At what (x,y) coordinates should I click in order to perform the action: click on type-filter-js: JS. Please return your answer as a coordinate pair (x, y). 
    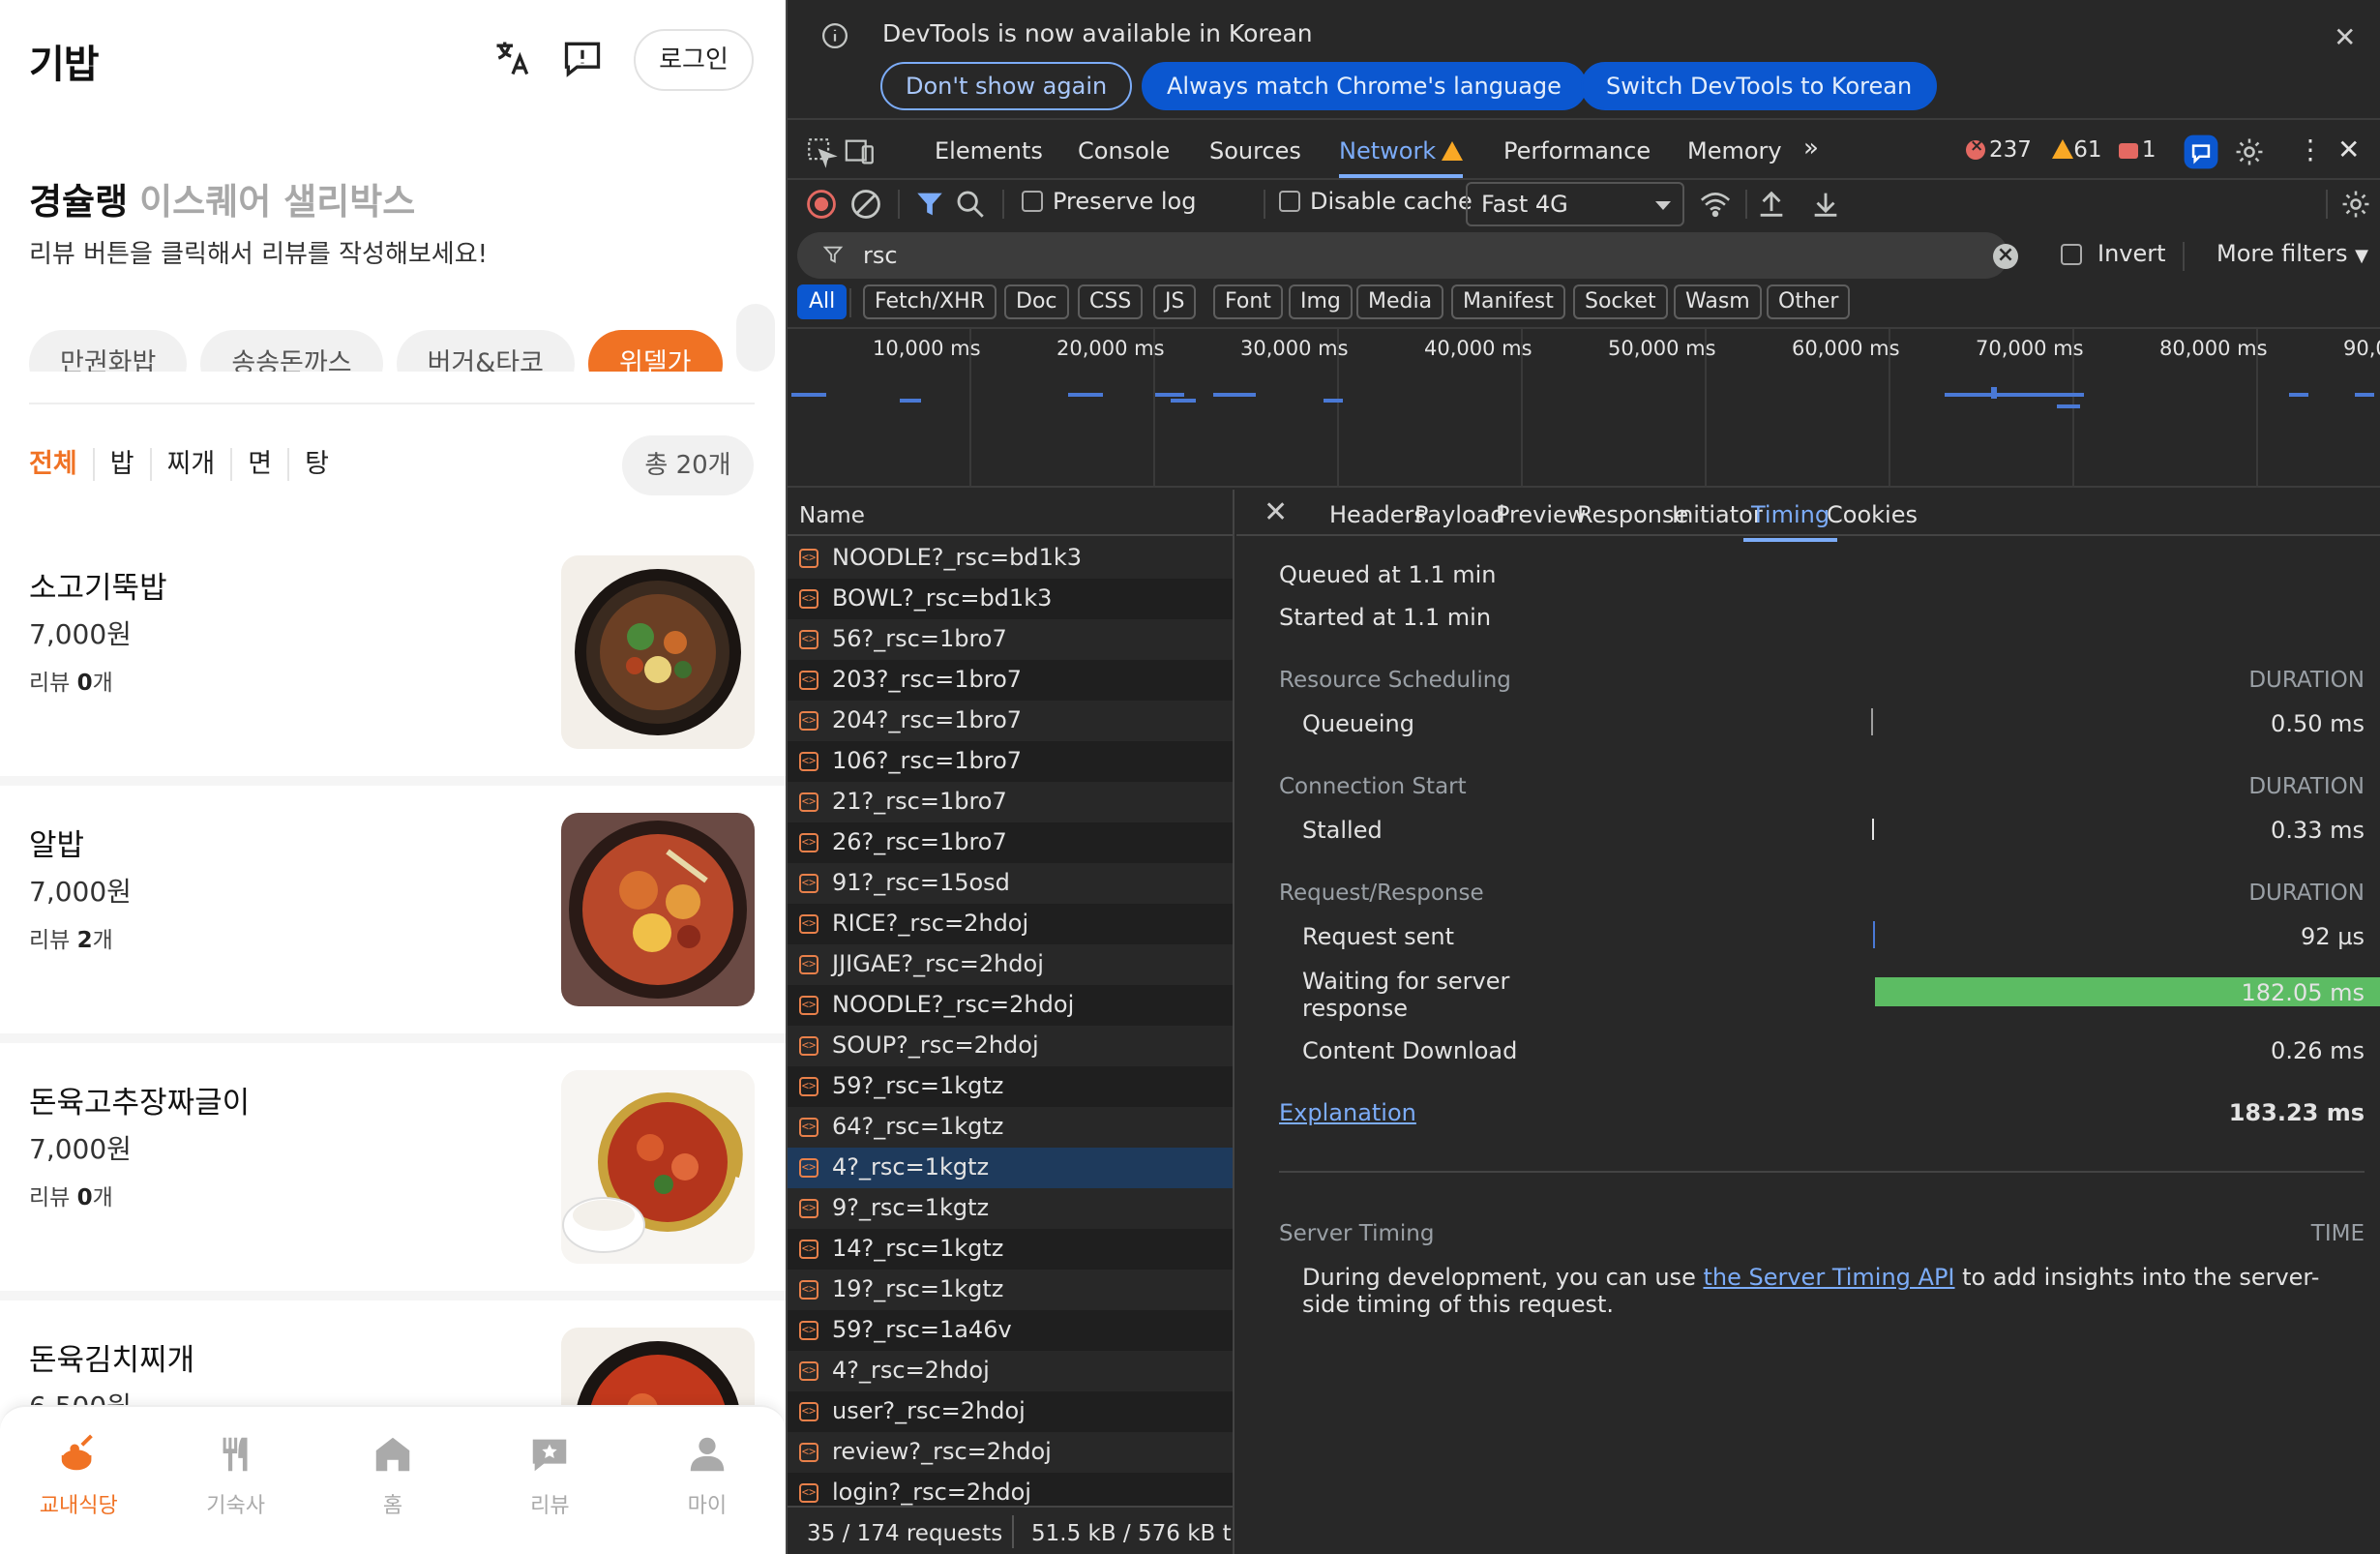
    Looking at the image, I should click on (1175, 301).